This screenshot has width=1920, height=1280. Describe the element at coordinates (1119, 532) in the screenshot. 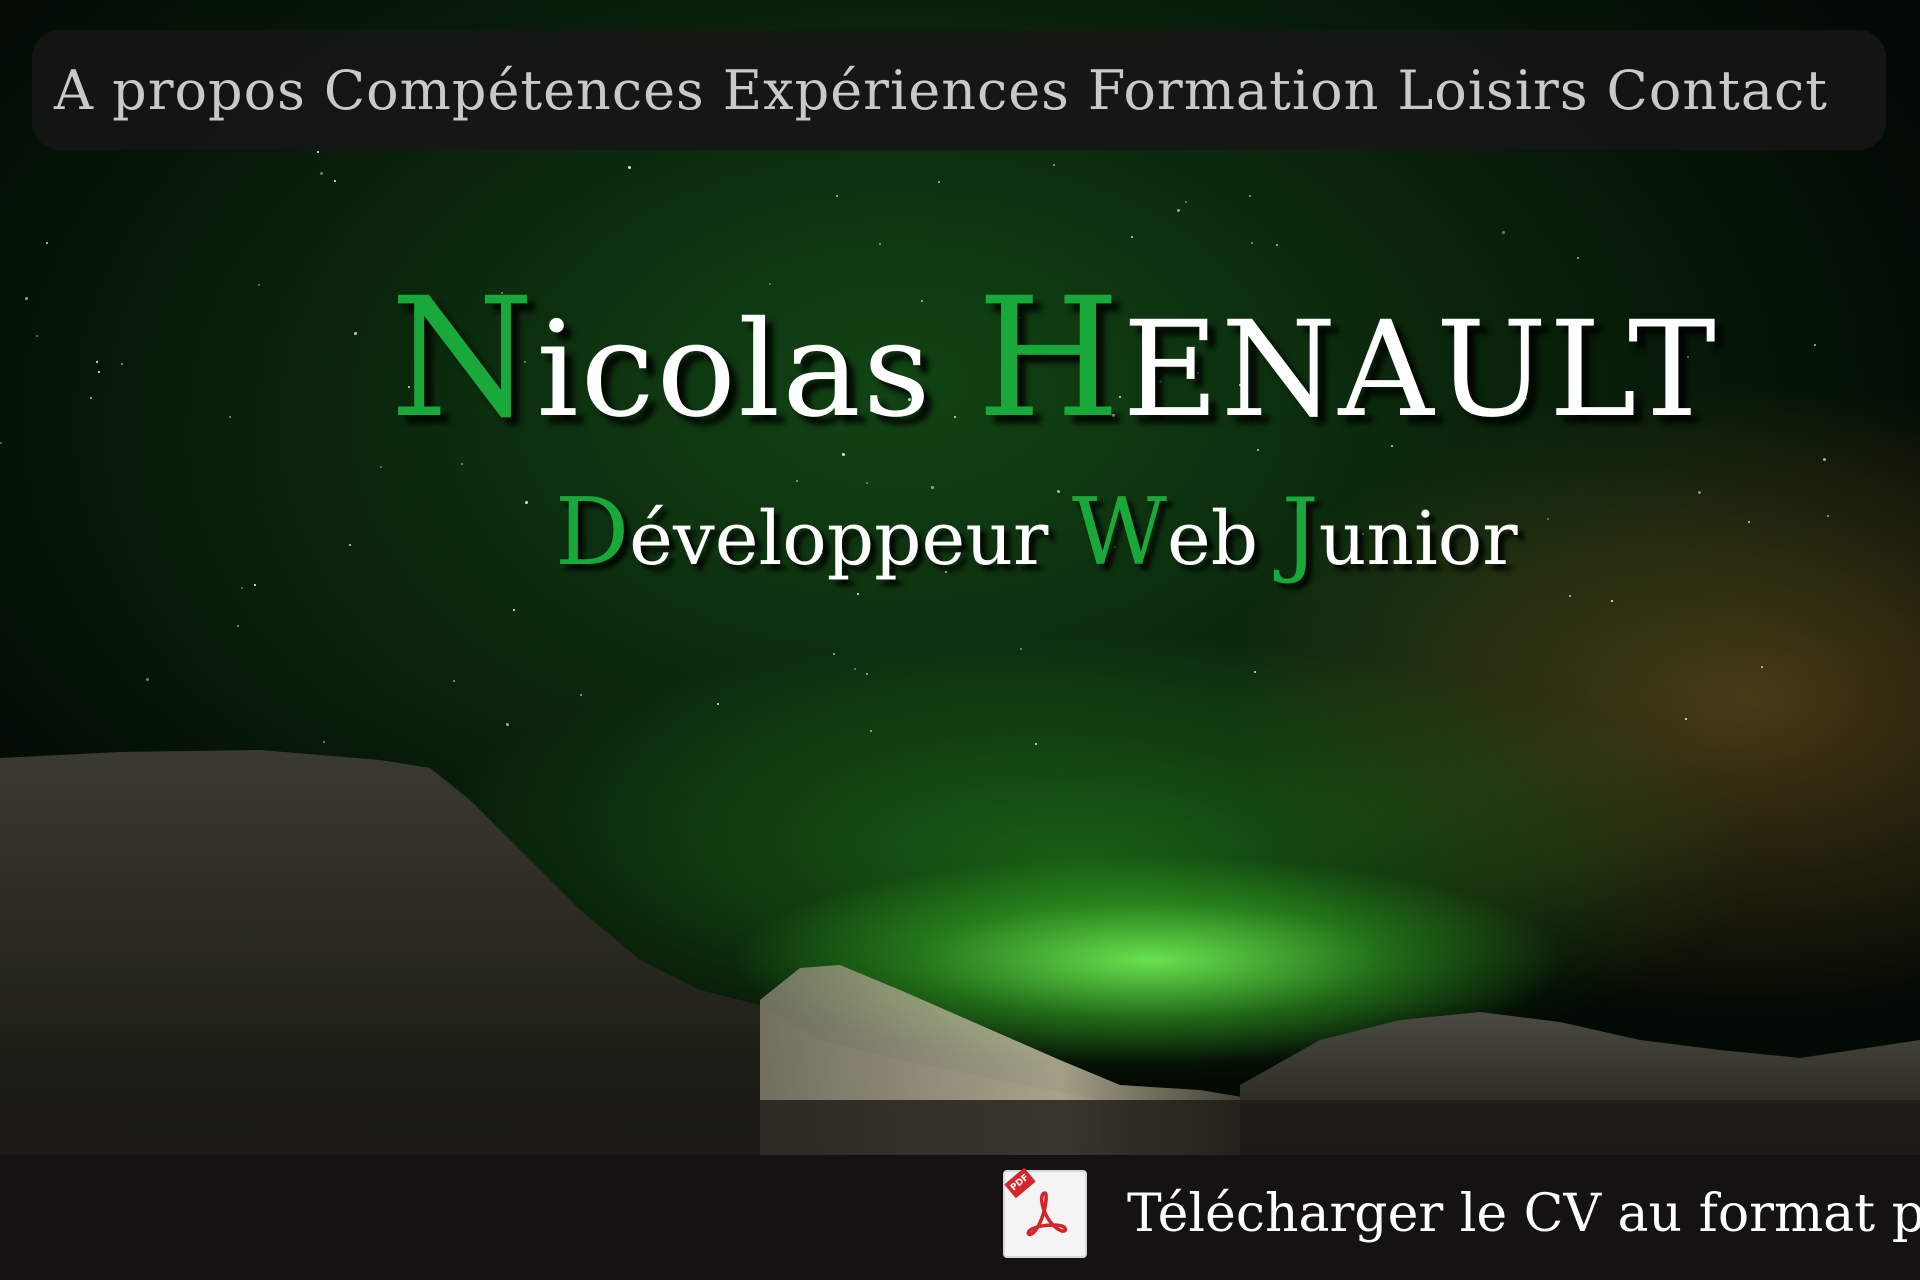

I see `subtitle-word2-initial: W` at that location.